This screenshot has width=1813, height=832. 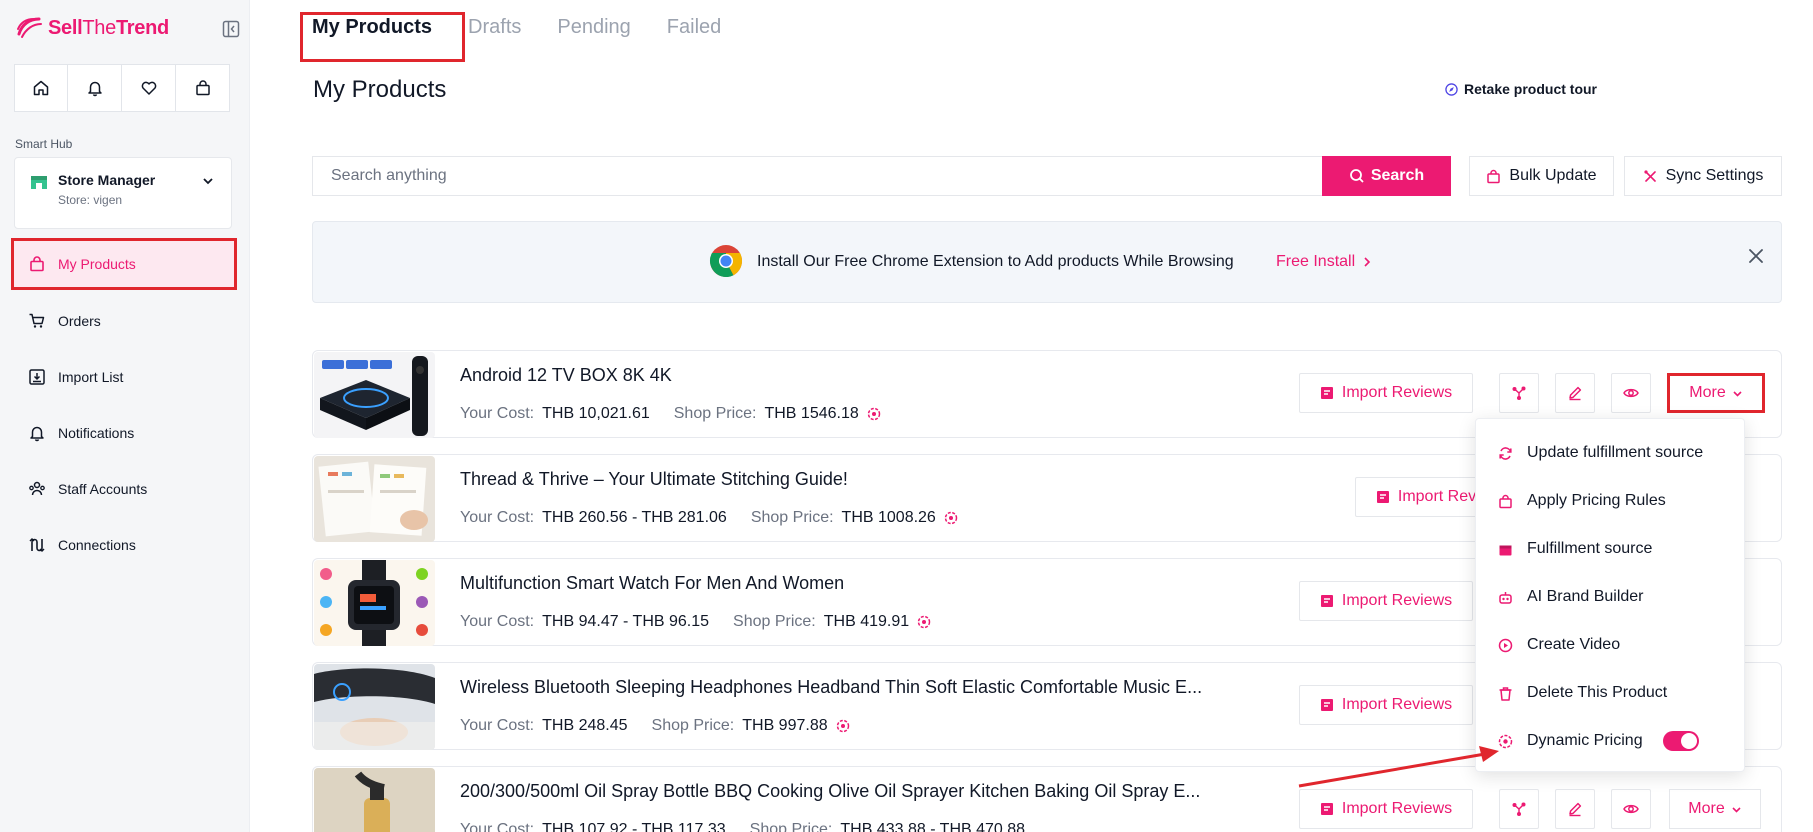 What do you see at coordinates (1707, 392) in the screenshot?
I see `more-label: More` at bounding box center [1707, 392].